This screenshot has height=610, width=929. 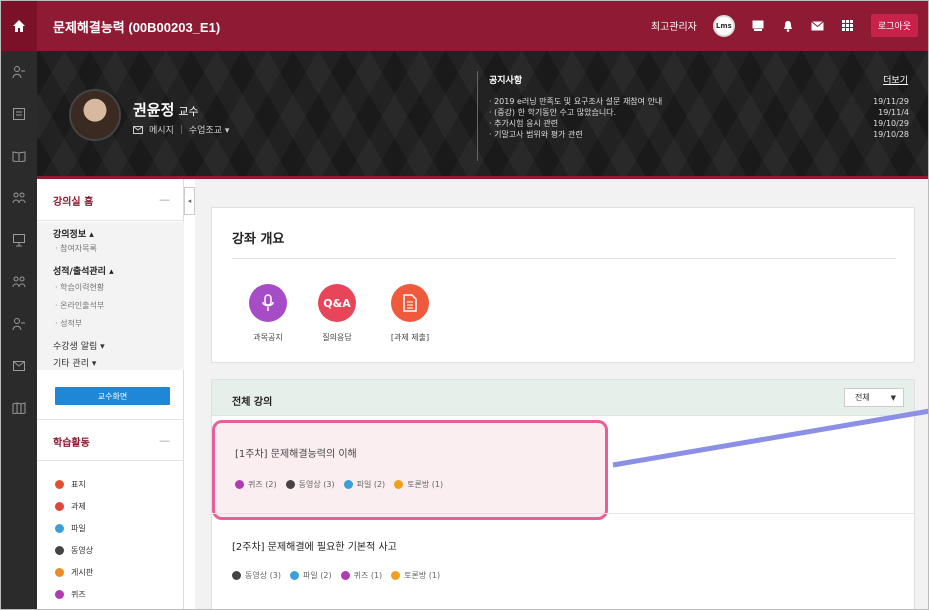 What do you see at coordinates (848, 26) in the screenshot?
I see `grid-menu-icon` at bounding box center [848, 26].